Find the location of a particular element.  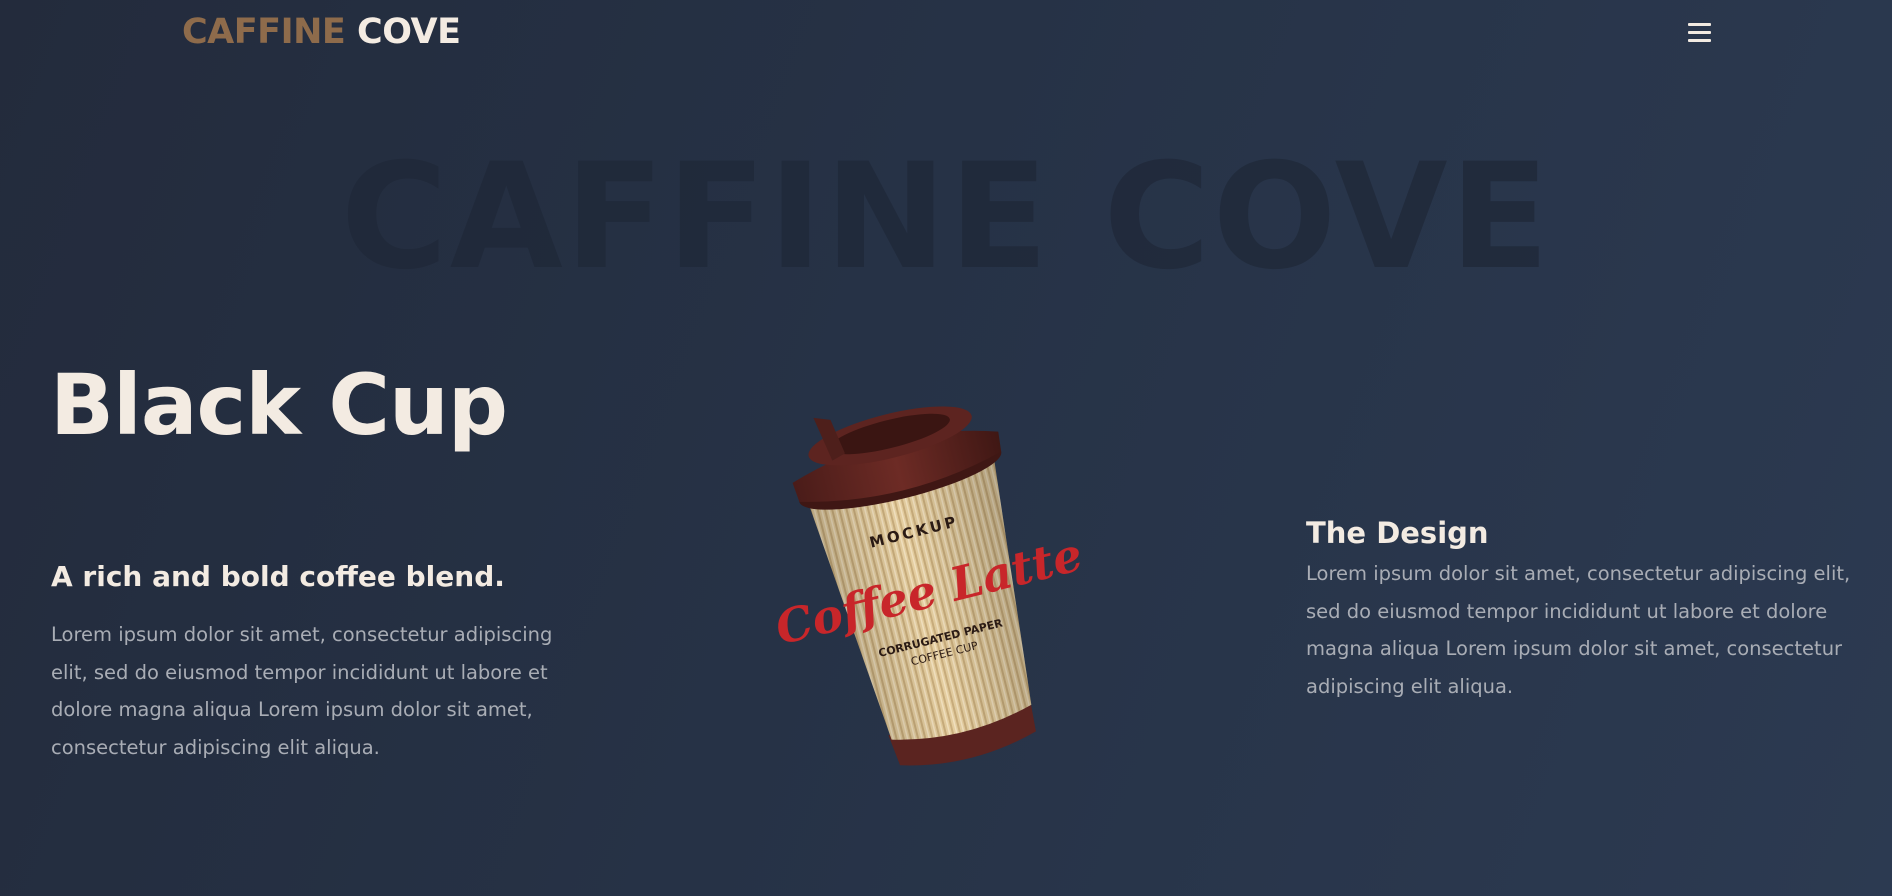

brand-logo: CAFFINE COVE is located at coordinates (321, 32).